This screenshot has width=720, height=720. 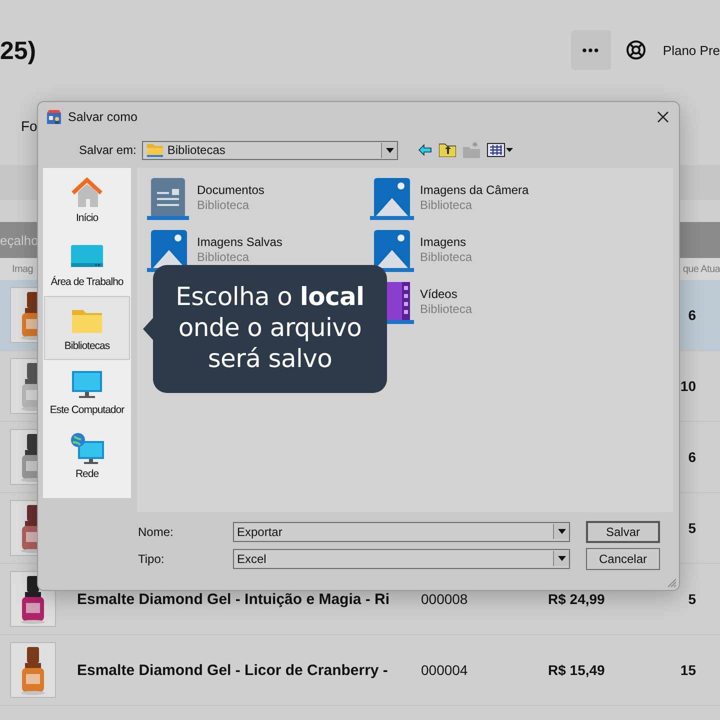 What do you see at coordinates (270, 329) in the screenshot?
I see `tooltip: Escolha o local onde o arquivo será salvo` at bounding box center [270, 329].